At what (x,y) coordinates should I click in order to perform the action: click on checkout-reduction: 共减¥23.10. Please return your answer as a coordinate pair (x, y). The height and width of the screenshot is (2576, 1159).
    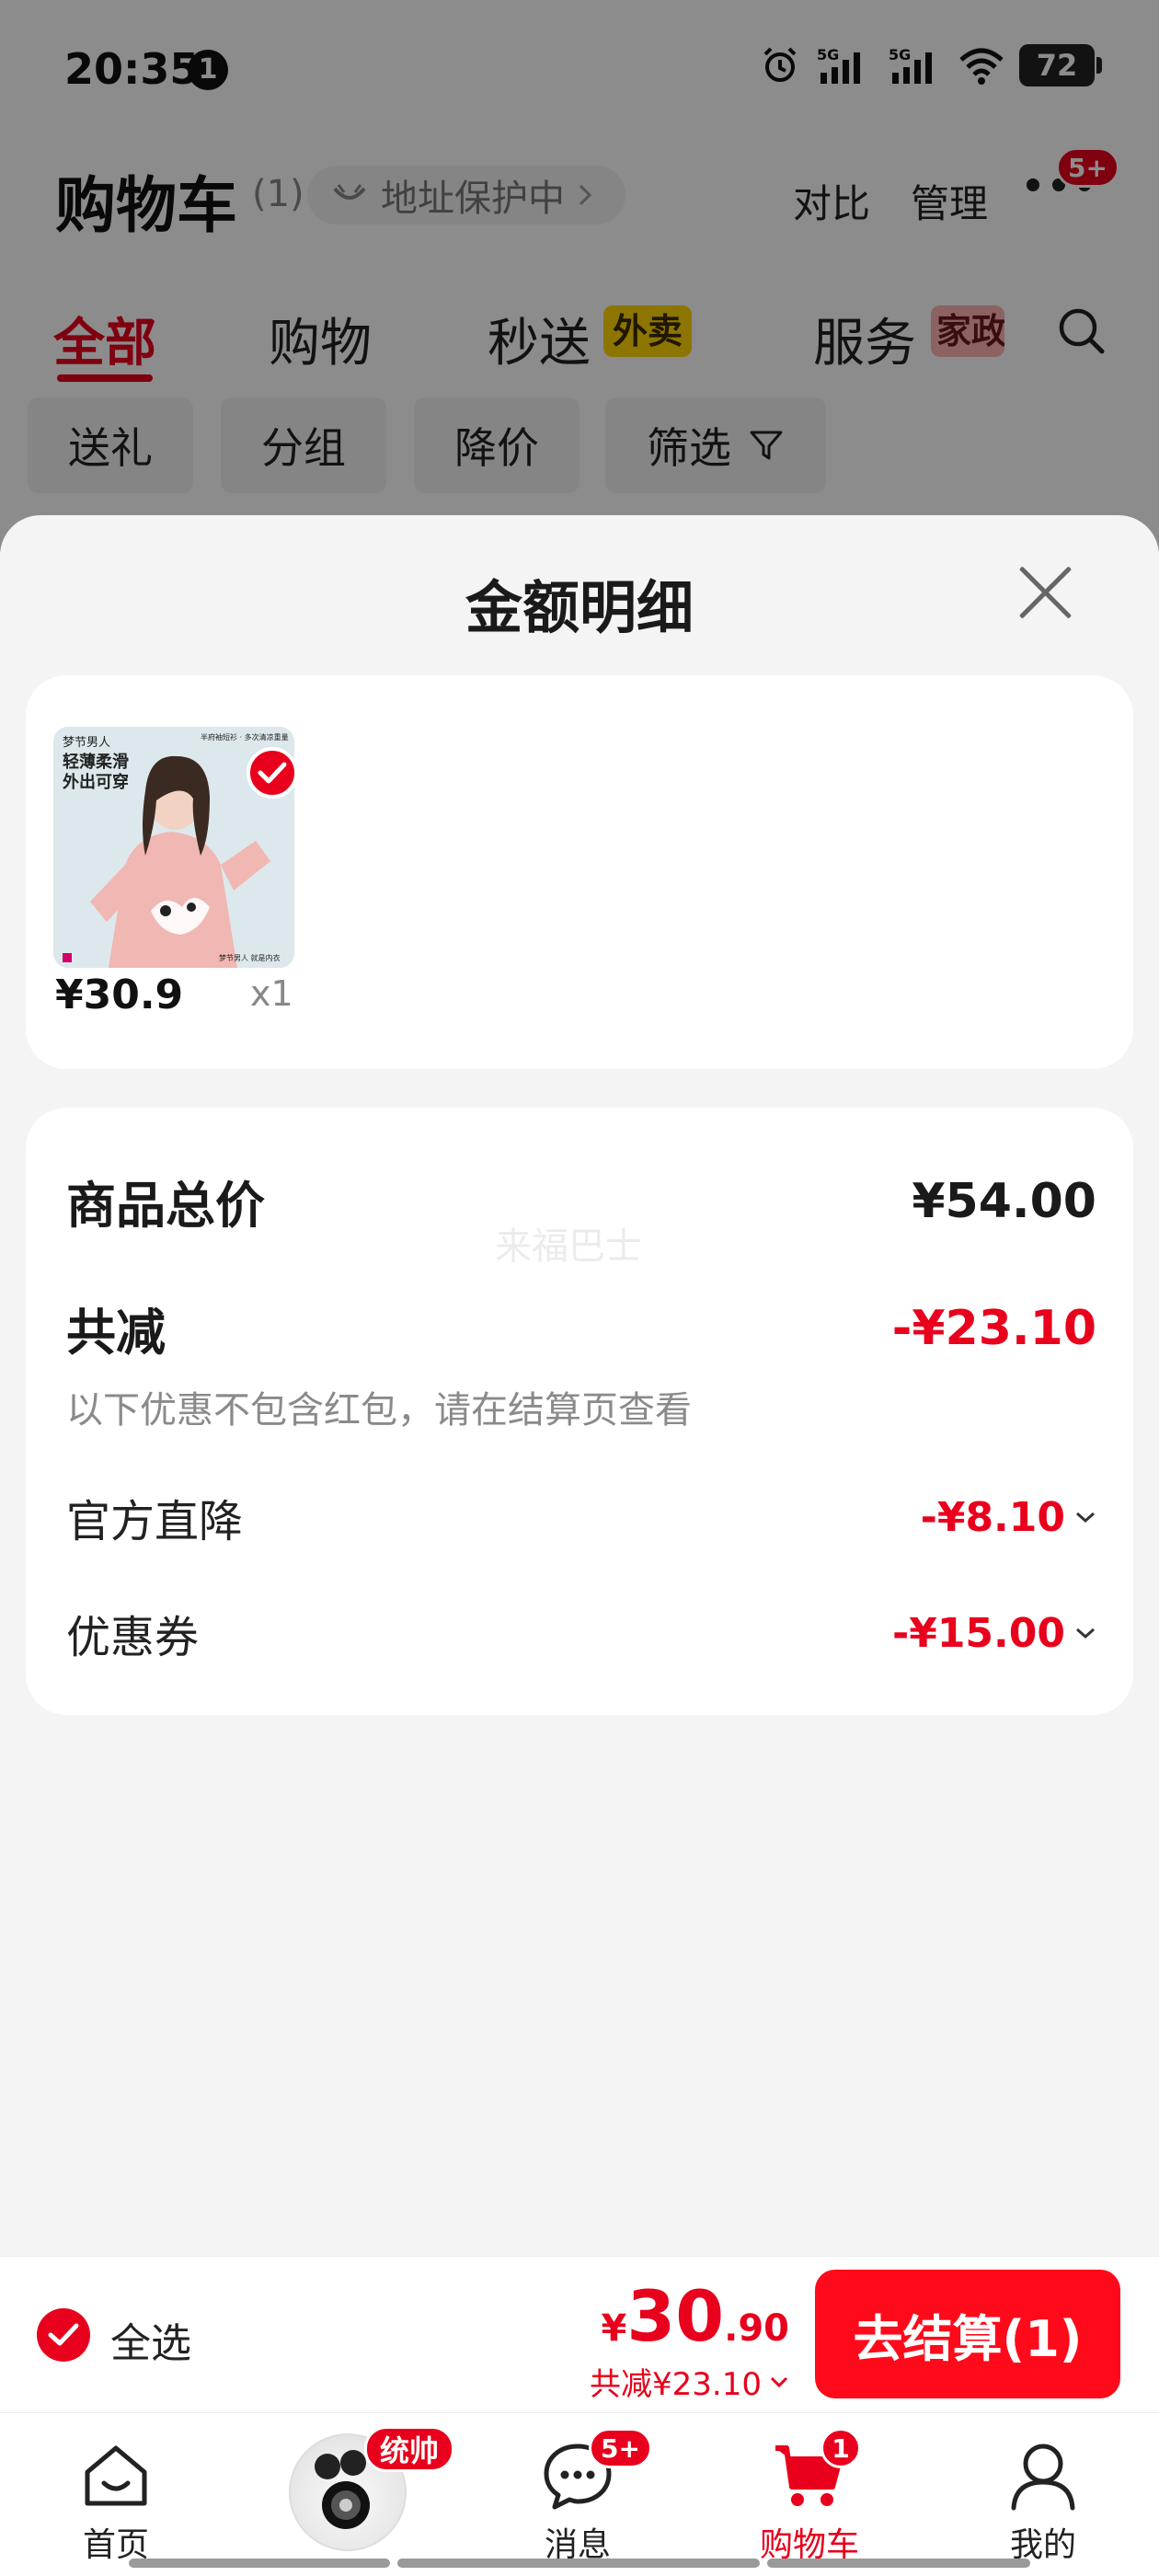
    Looking at the image, I should click on (689, 2381).